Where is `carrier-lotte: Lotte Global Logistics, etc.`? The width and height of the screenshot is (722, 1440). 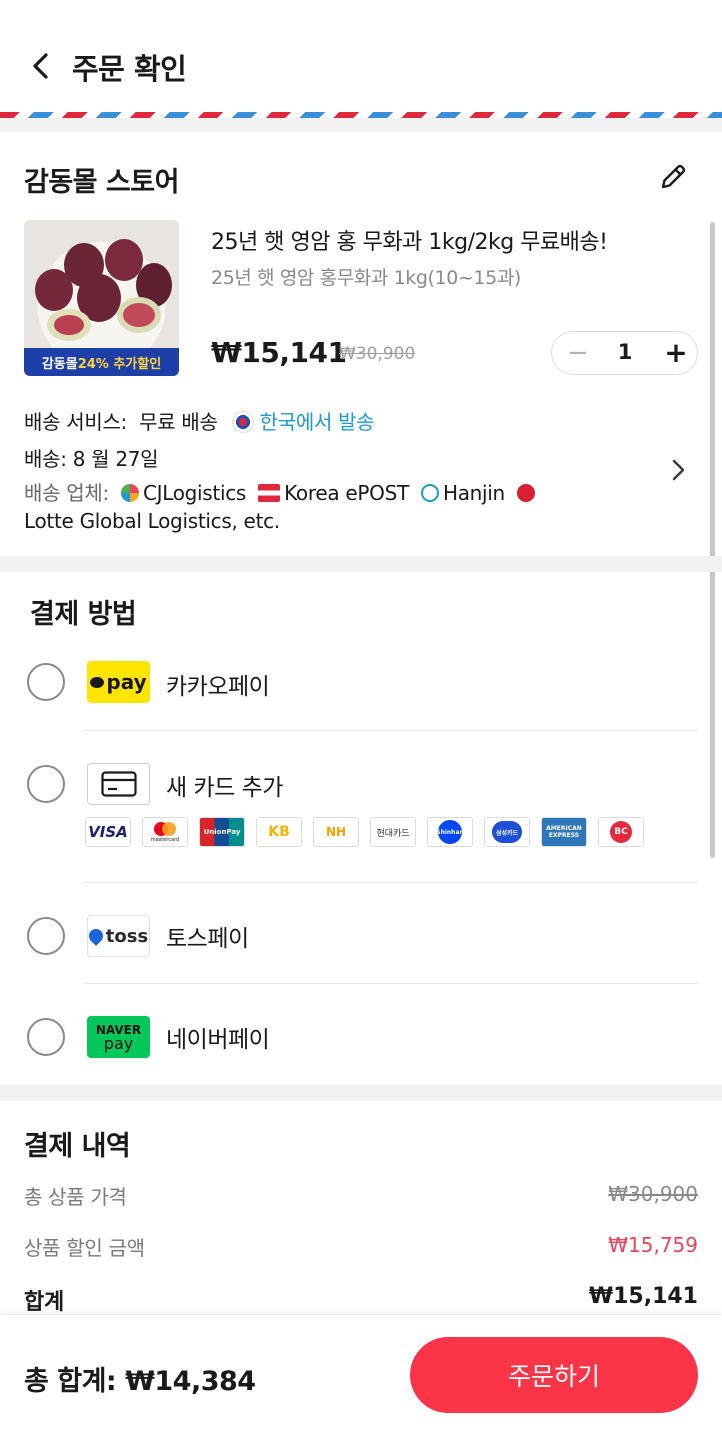
carrier-lotte: Lotte Global Logistics, etc. is located at coordinates (152, 521).